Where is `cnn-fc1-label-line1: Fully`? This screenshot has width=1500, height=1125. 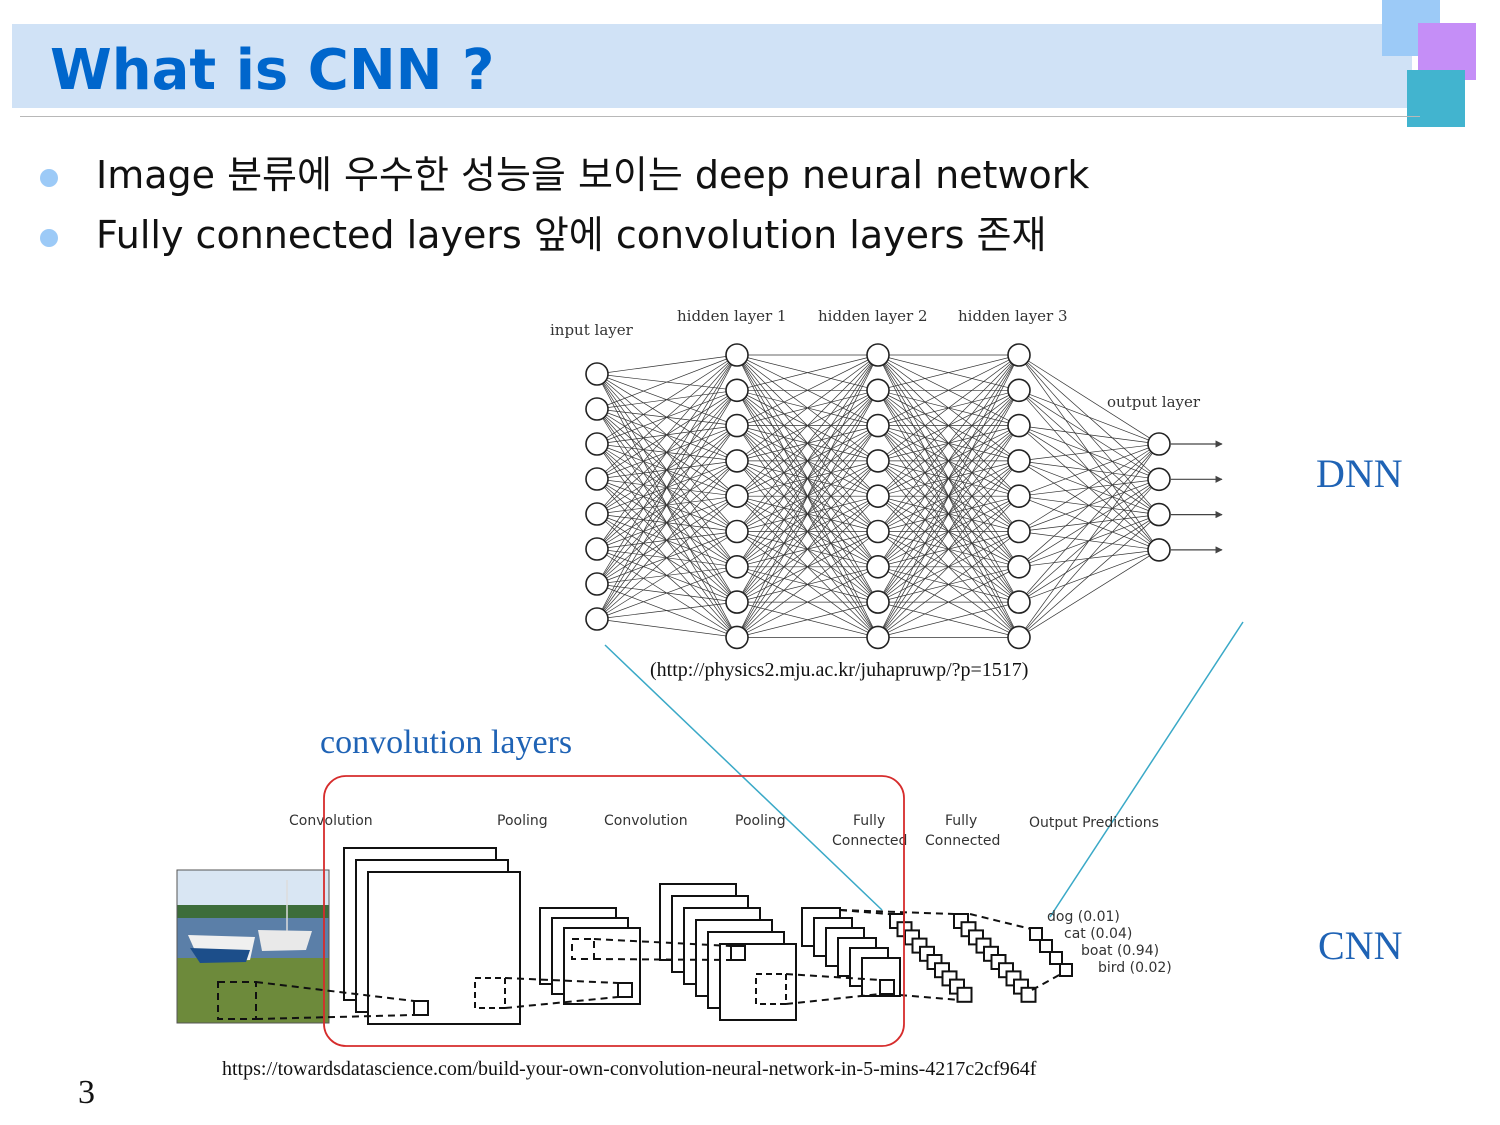
cnn-fc1-label-line1: Fully is located at coordinates (869, 821).